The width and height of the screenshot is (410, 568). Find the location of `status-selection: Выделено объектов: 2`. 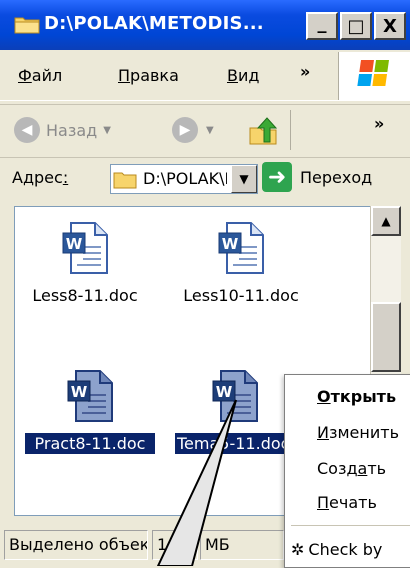

status-selection: Выделено объектов: 2 is located at coordinates (76, 545).